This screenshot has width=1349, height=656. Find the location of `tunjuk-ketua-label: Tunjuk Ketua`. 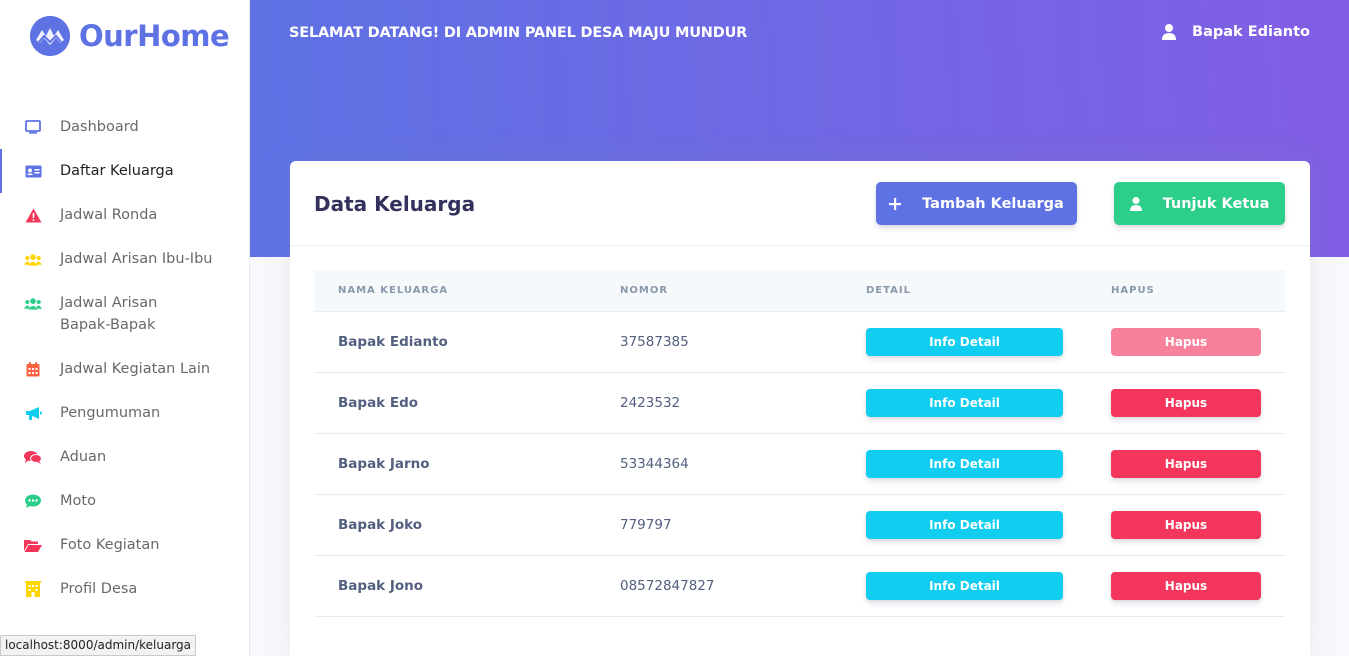

tunjuk-ketua-label: Tunjuk Ketua is located at coordinates (1216, 203).